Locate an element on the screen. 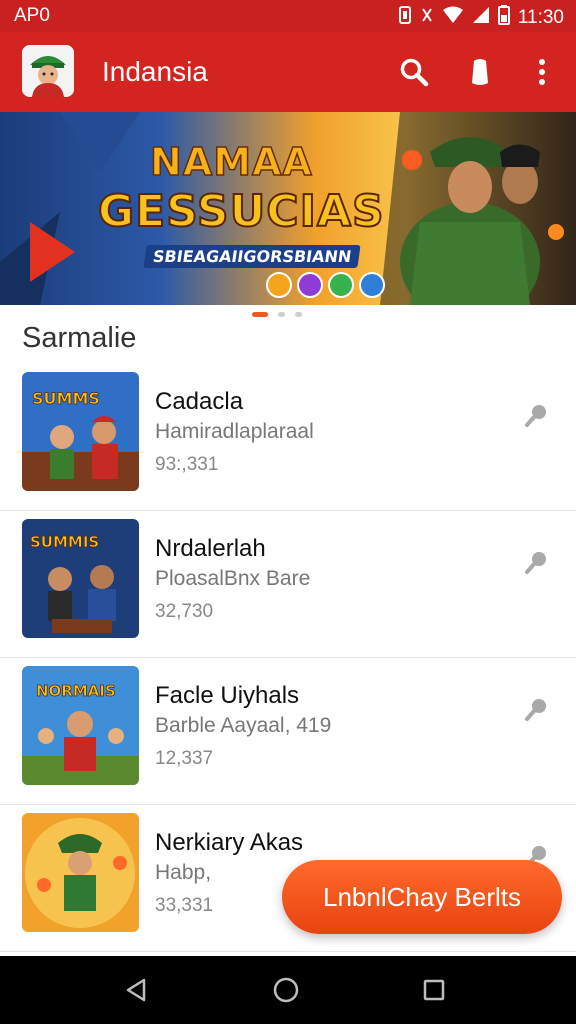 This screenshot has height=1024, width=576. app-bar: Indansia is located at coordinates (288, 72).